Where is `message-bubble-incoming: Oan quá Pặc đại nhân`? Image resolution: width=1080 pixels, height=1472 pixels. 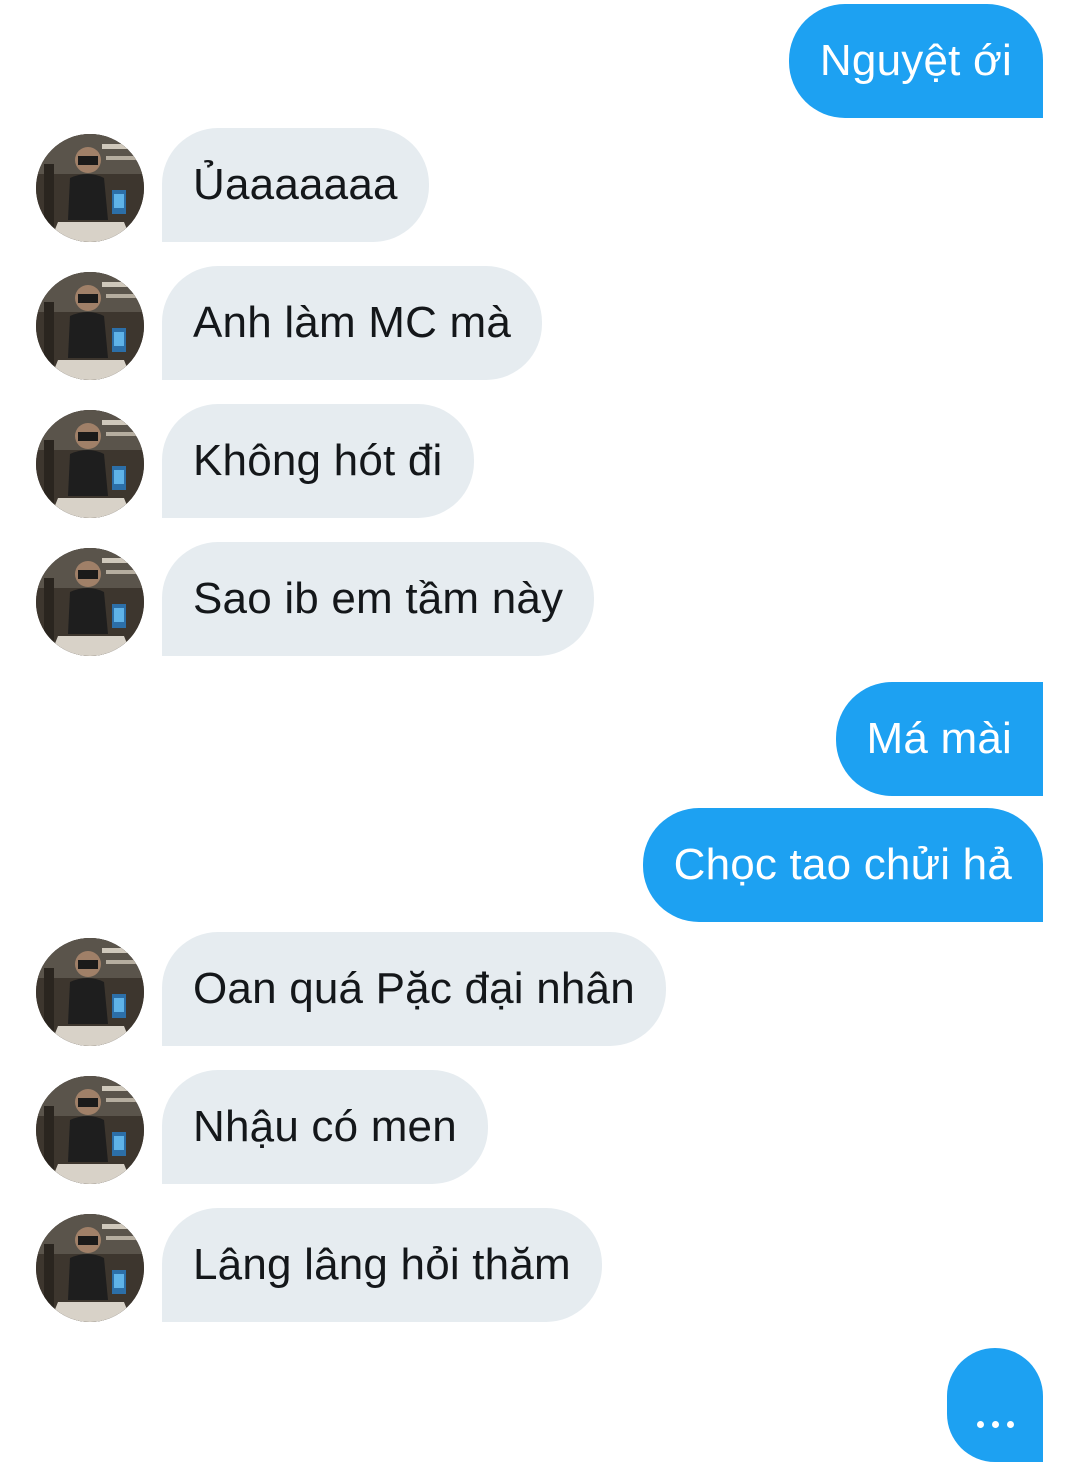
message-bubble-incoming: Oan quá Pặc đại nhân is located at coordinates (414, 989).